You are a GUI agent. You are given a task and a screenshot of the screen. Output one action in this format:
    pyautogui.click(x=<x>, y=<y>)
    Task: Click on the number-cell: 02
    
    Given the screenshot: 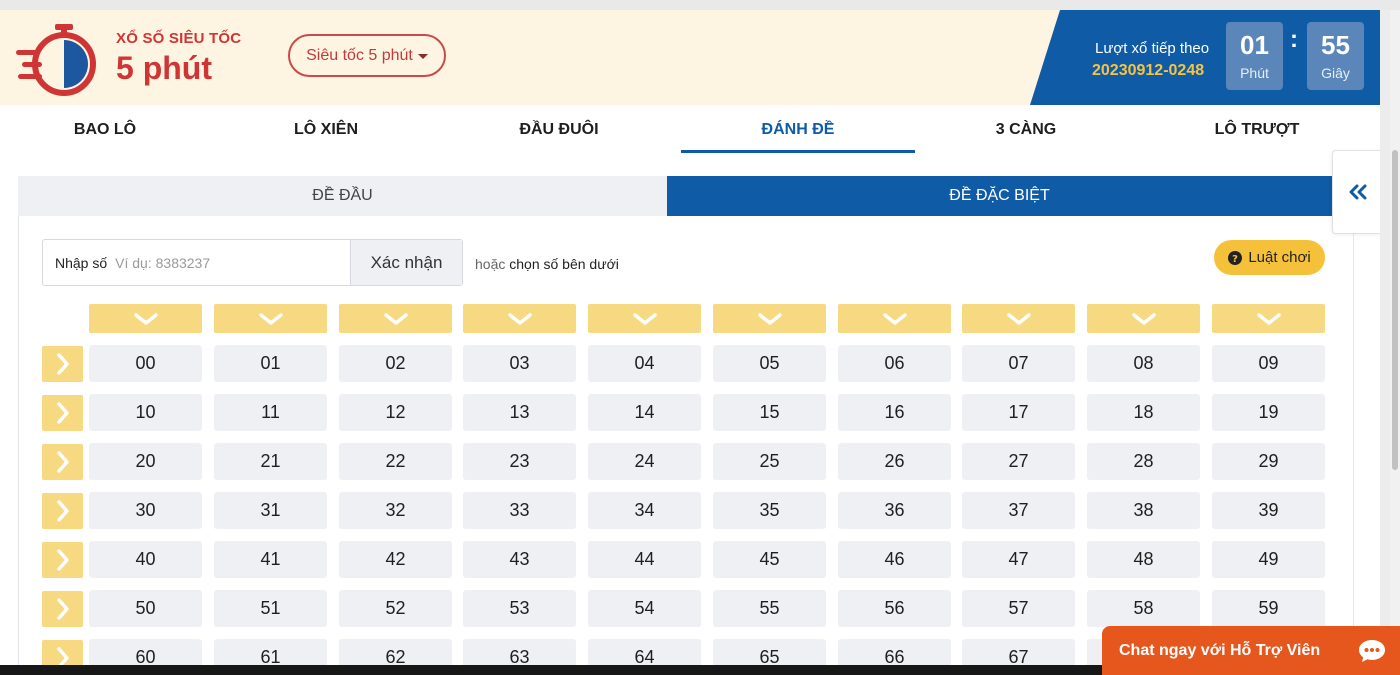 What is the action you would take?
    pyautogui.click(x=395, y=363)
    